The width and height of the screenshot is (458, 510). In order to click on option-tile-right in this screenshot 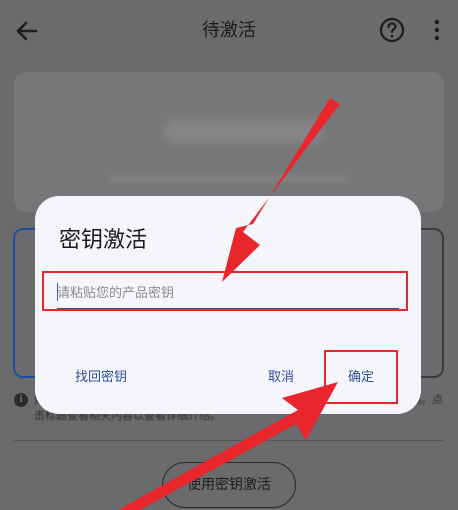, I will do `click(431, 303)`.